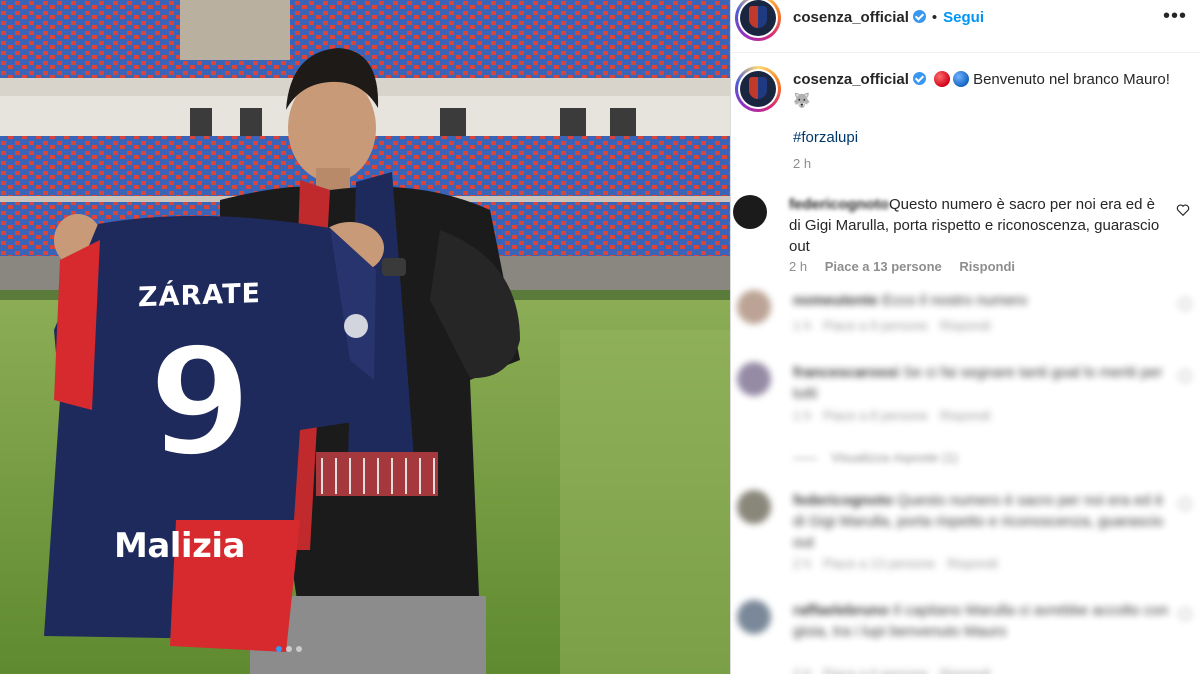 This screenshot has width=1200, height=674. I want to click on profile-avatar, so click(758, 20).